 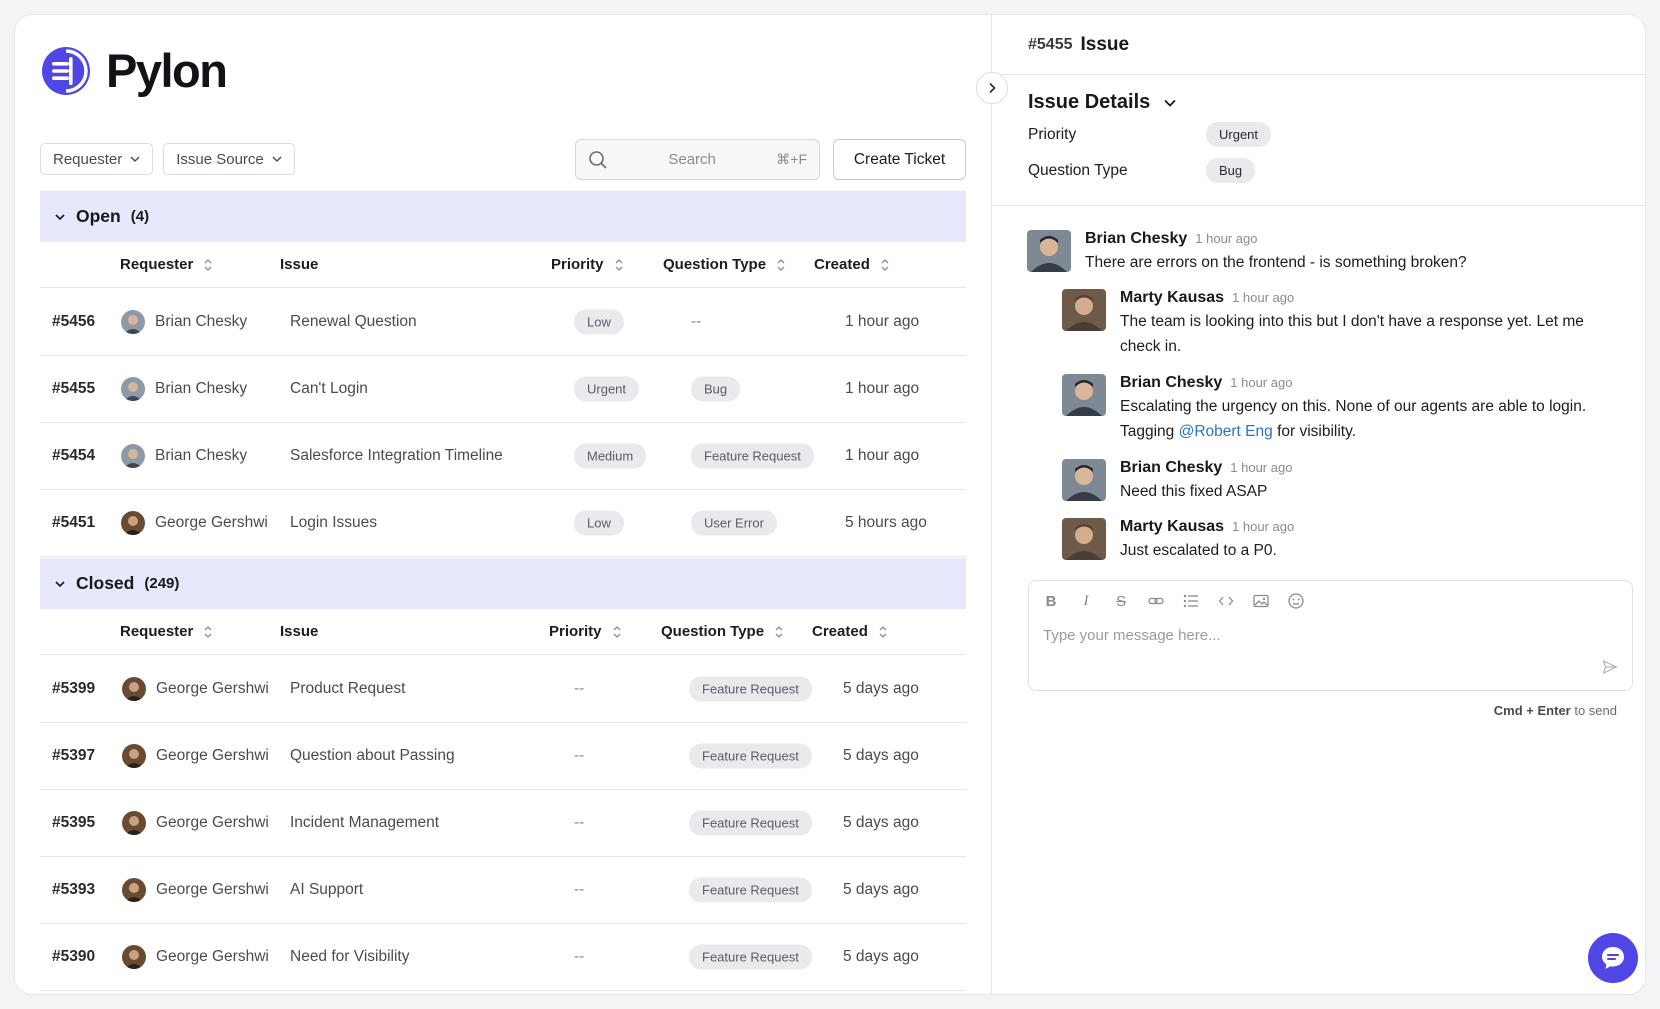 I want to click on list-icon, so click(x=1191, y=601).